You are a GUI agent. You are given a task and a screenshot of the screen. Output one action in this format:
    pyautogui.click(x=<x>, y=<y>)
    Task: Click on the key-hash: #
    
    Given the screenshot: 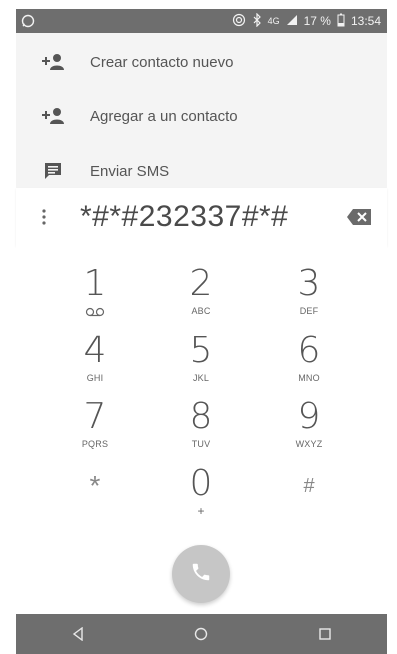 What is the action you would take?
    pyautogui.click(x=309, y=498)
    